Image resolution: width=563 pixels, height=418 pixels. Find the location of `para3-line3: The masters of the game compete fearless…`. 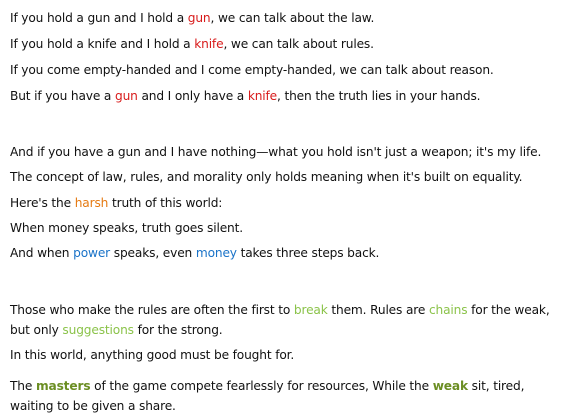

para3-line3: The masters of the game compete fearless… is located at coordinates (284, 396).